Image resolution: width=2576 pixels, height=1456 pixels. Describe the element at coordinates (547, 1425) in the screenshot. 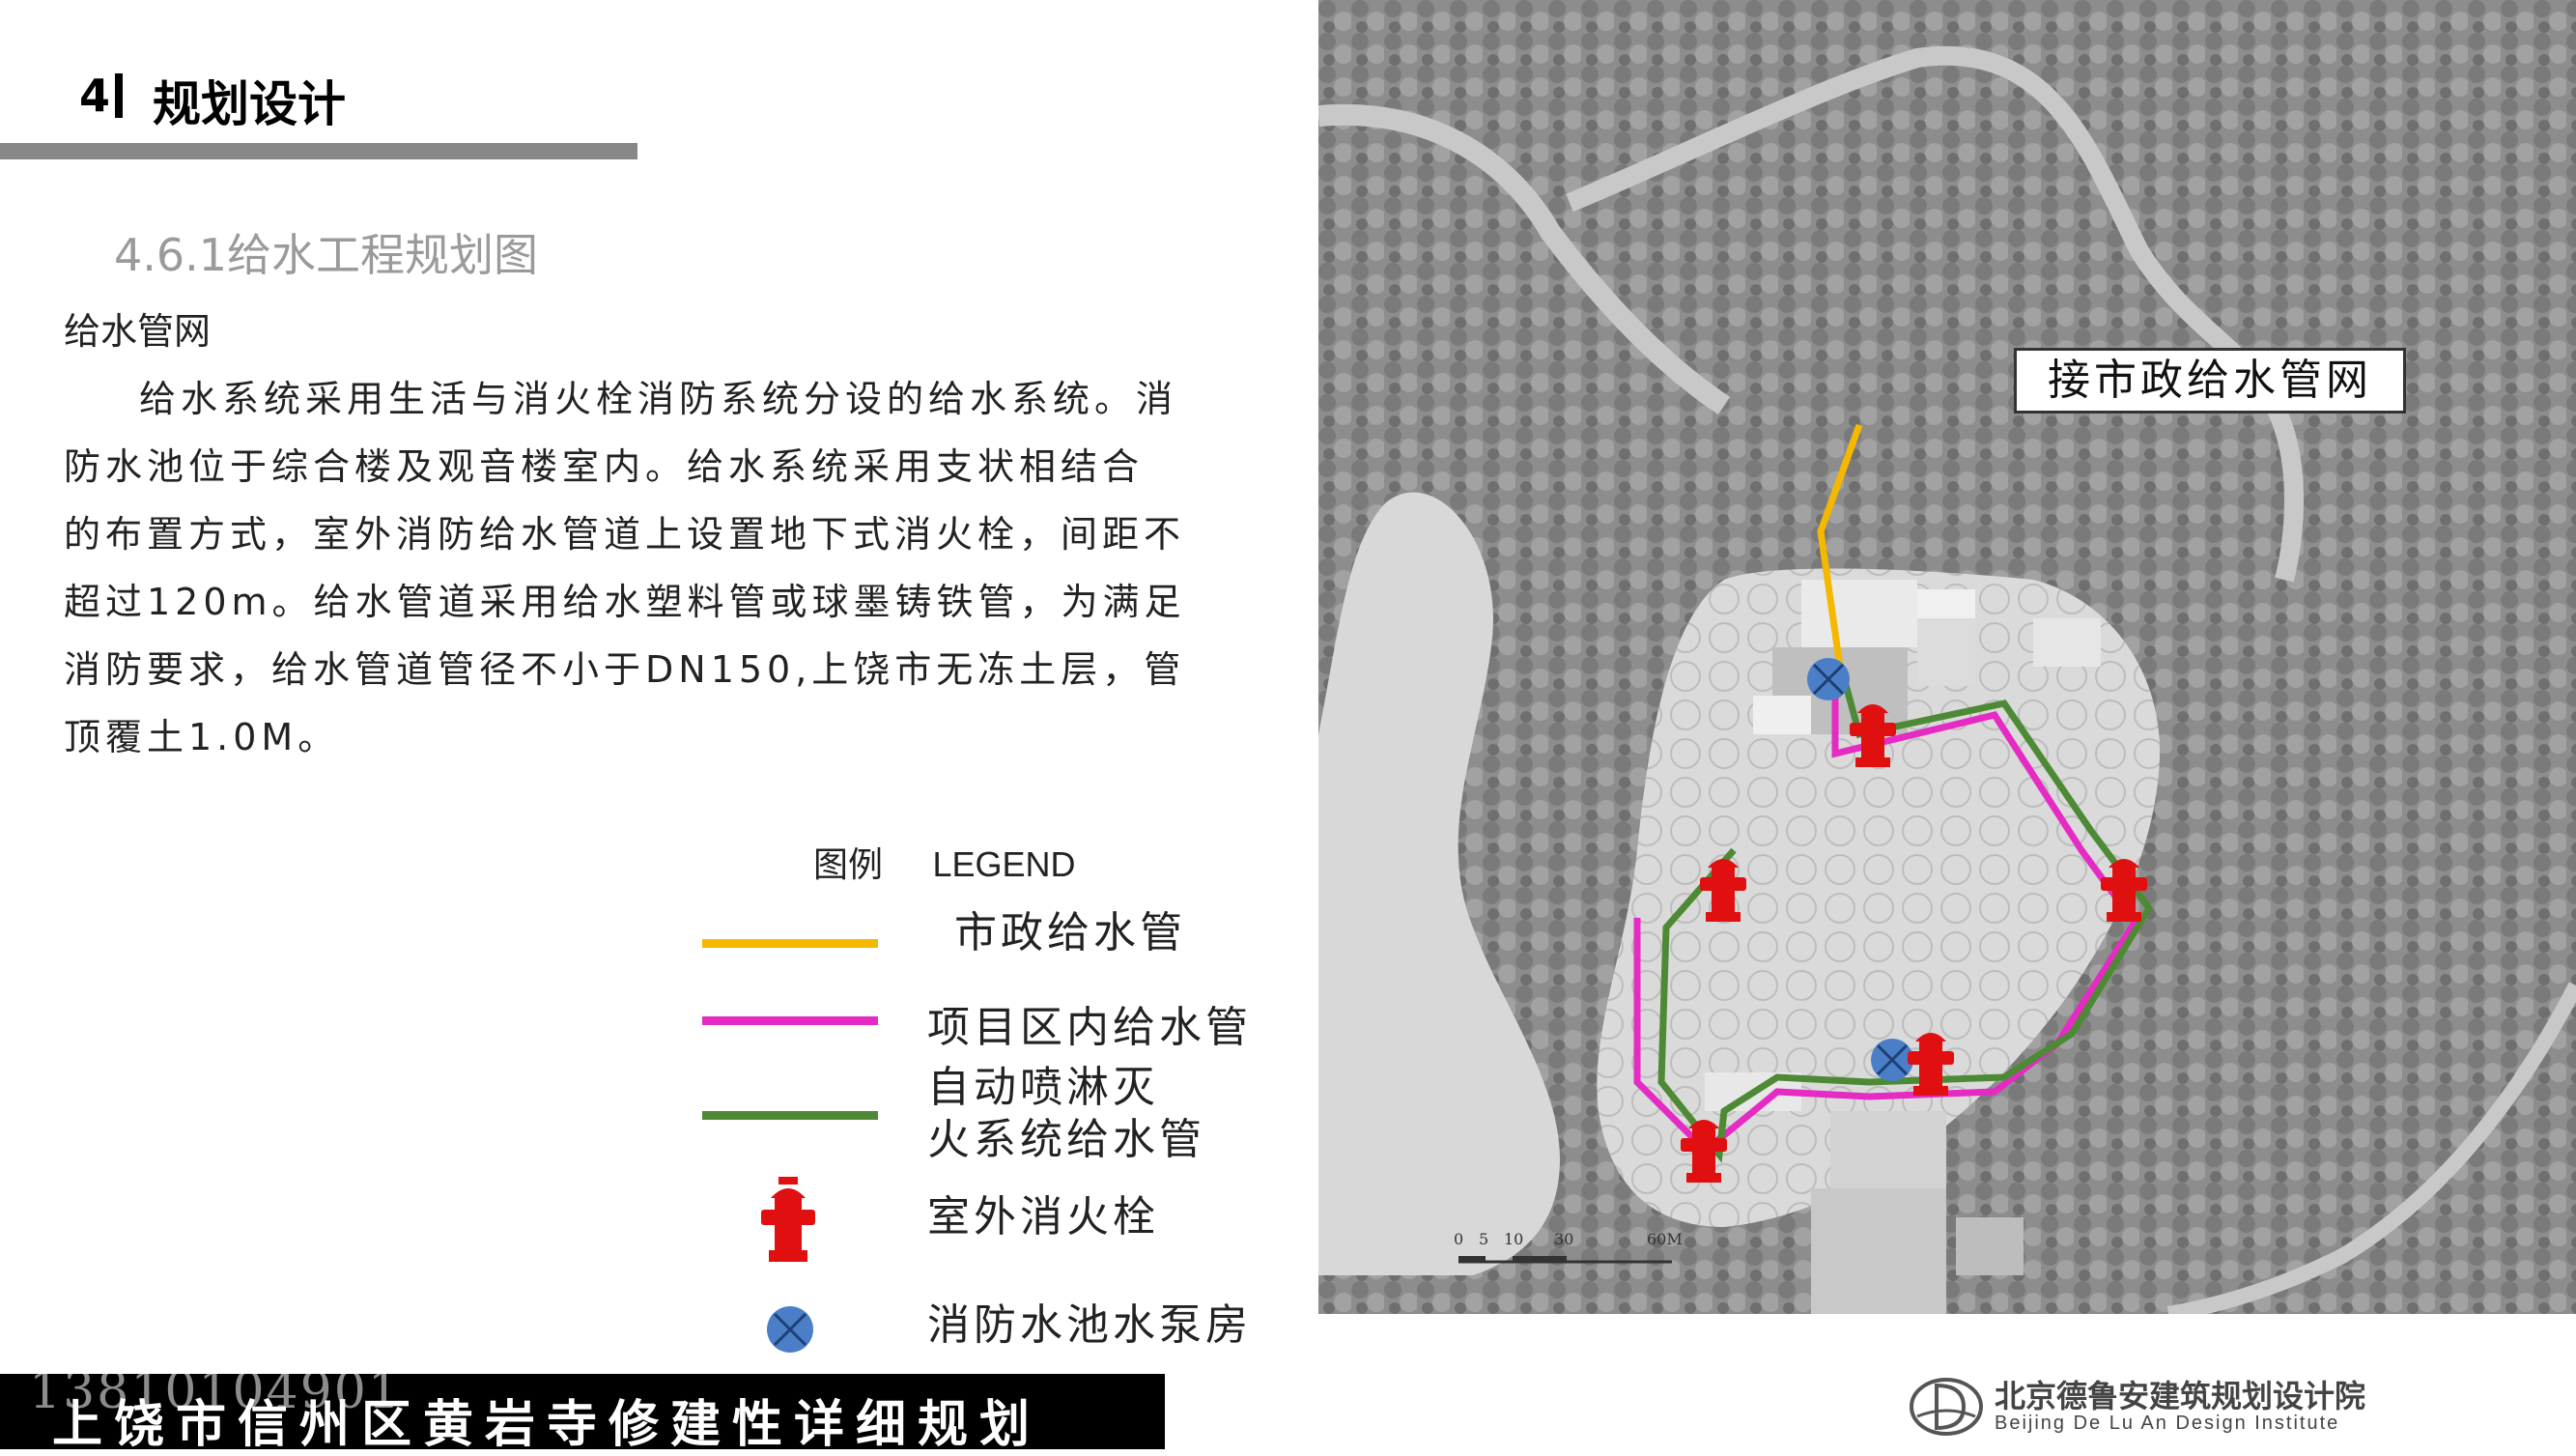

I see `project-title: 上饶市信州区黄岩寺修建性详细规划` at that location.